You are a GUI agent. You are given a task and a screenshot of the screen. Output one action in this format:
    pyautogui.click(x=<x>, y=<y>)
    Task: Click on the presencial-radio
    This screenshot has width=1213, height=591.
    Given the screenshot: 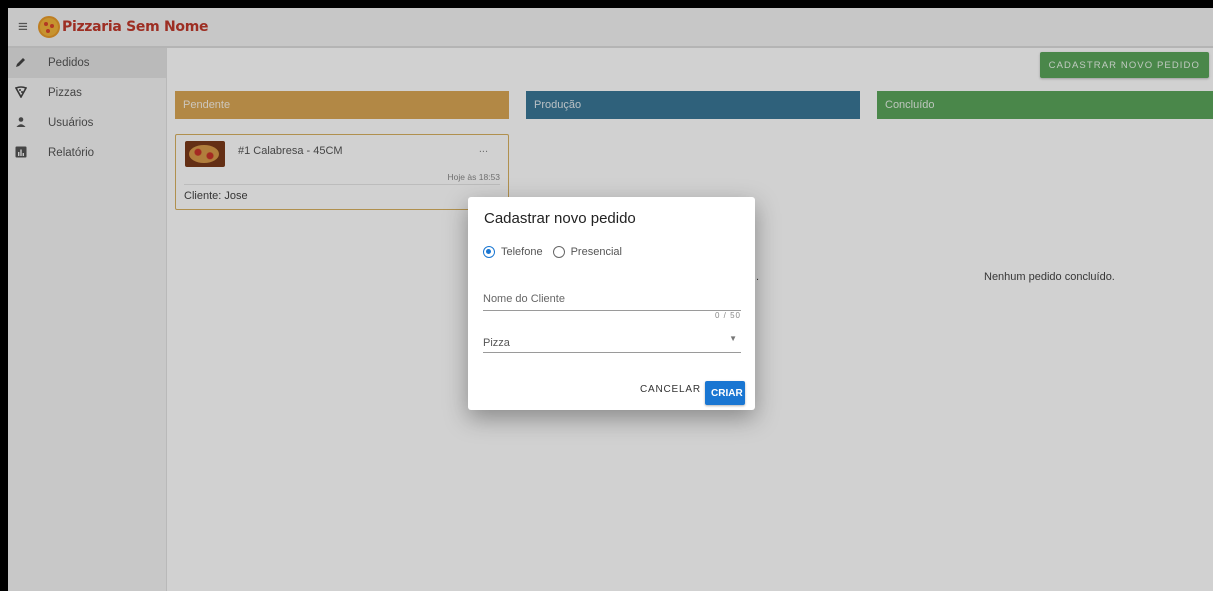 What is the action you would take?
    pyautogui.click(x=558, y=252)
    